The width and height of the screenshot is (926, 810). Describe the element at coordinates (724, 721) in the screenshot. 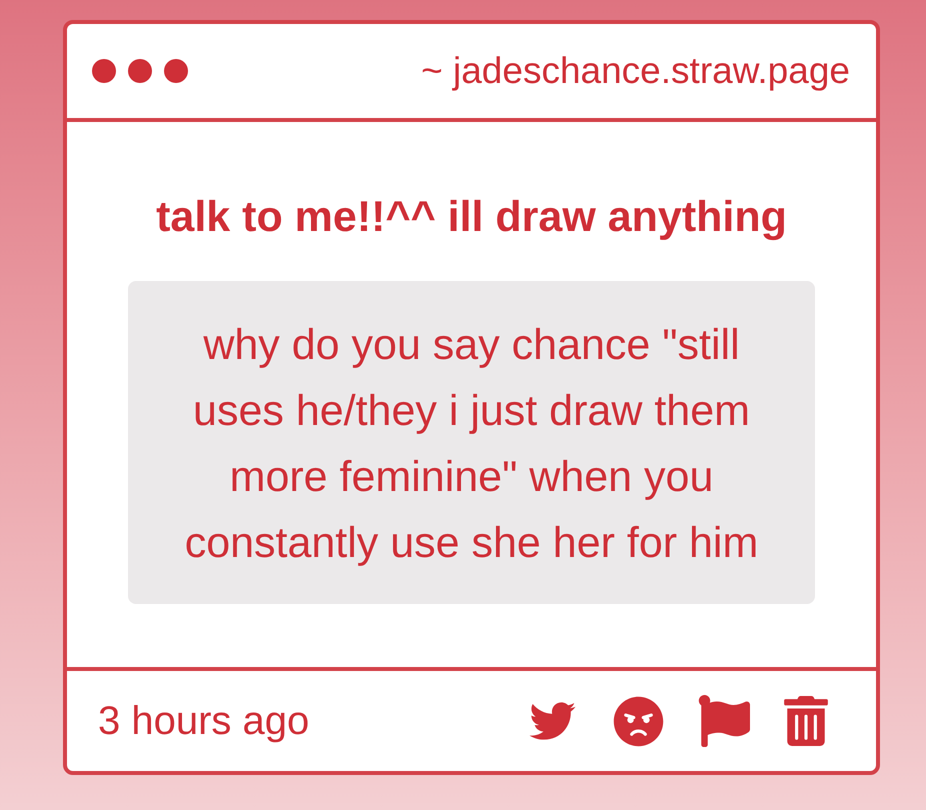

I see `flag-icon` at that location.